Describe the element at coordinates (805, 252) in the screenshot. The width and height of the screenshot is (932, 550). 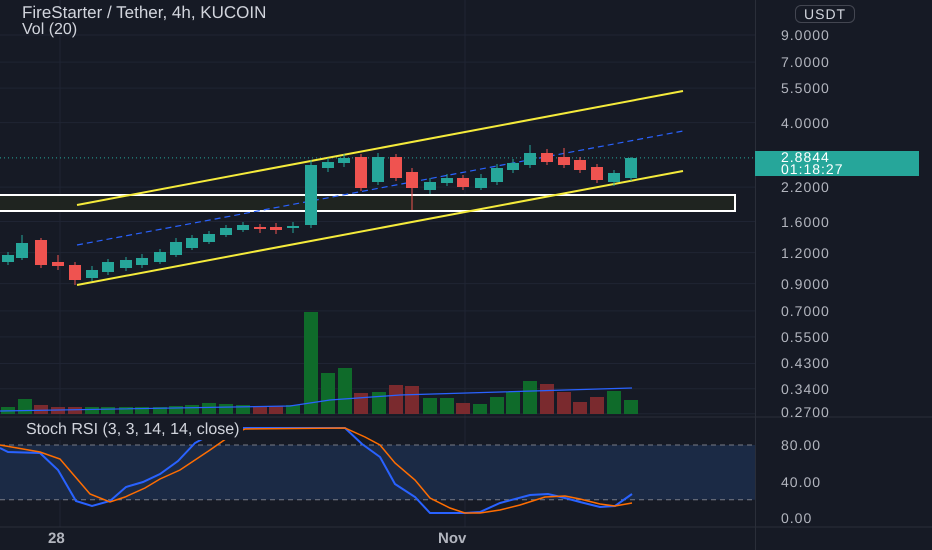
I see `price-axis-label: 1.2000` at that location.